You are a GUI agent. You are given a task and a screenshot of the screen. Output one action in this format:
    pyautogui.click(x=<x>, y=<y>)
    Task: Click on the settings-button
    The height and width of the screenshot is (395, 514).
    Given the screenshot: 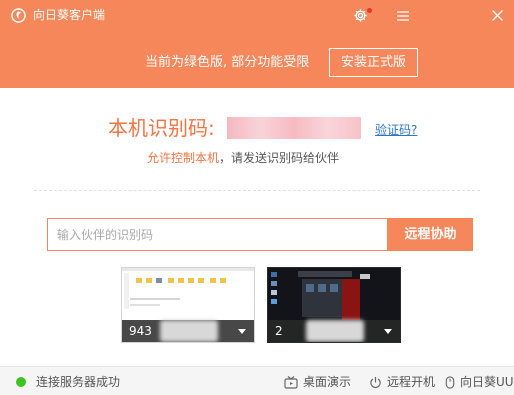 What is the action you would take?
    pyautogui.click(x=360, y=15)
    